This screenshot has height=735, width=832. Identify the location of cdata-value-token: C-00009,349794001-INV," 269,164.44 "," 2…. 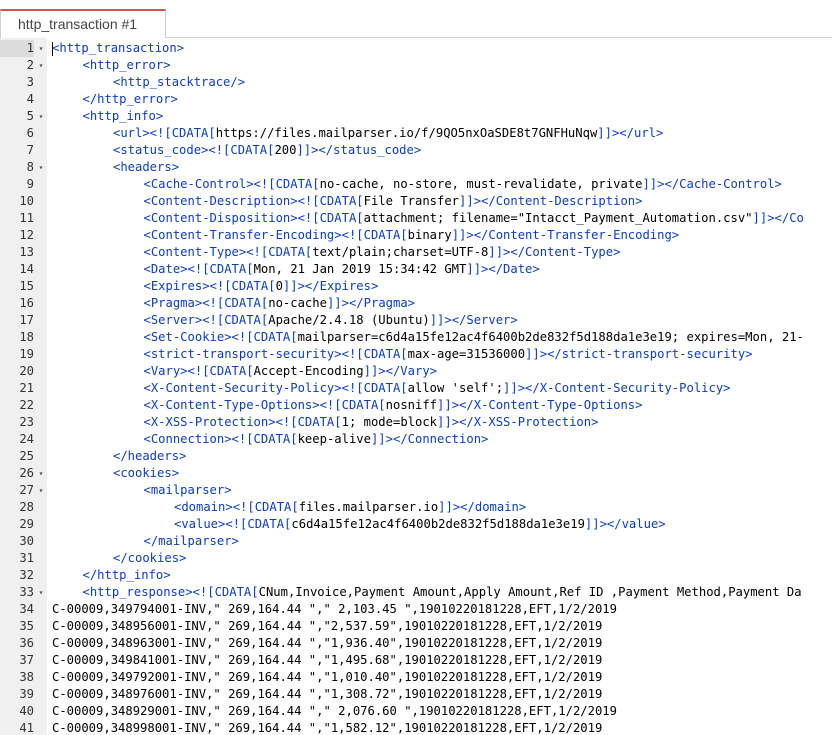
(334, 609).